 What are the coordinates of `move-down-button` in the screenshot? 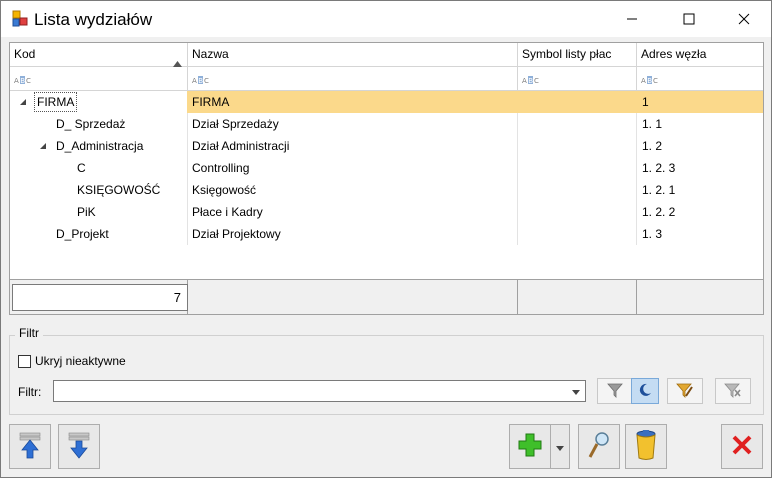 It's located at (79, 446).